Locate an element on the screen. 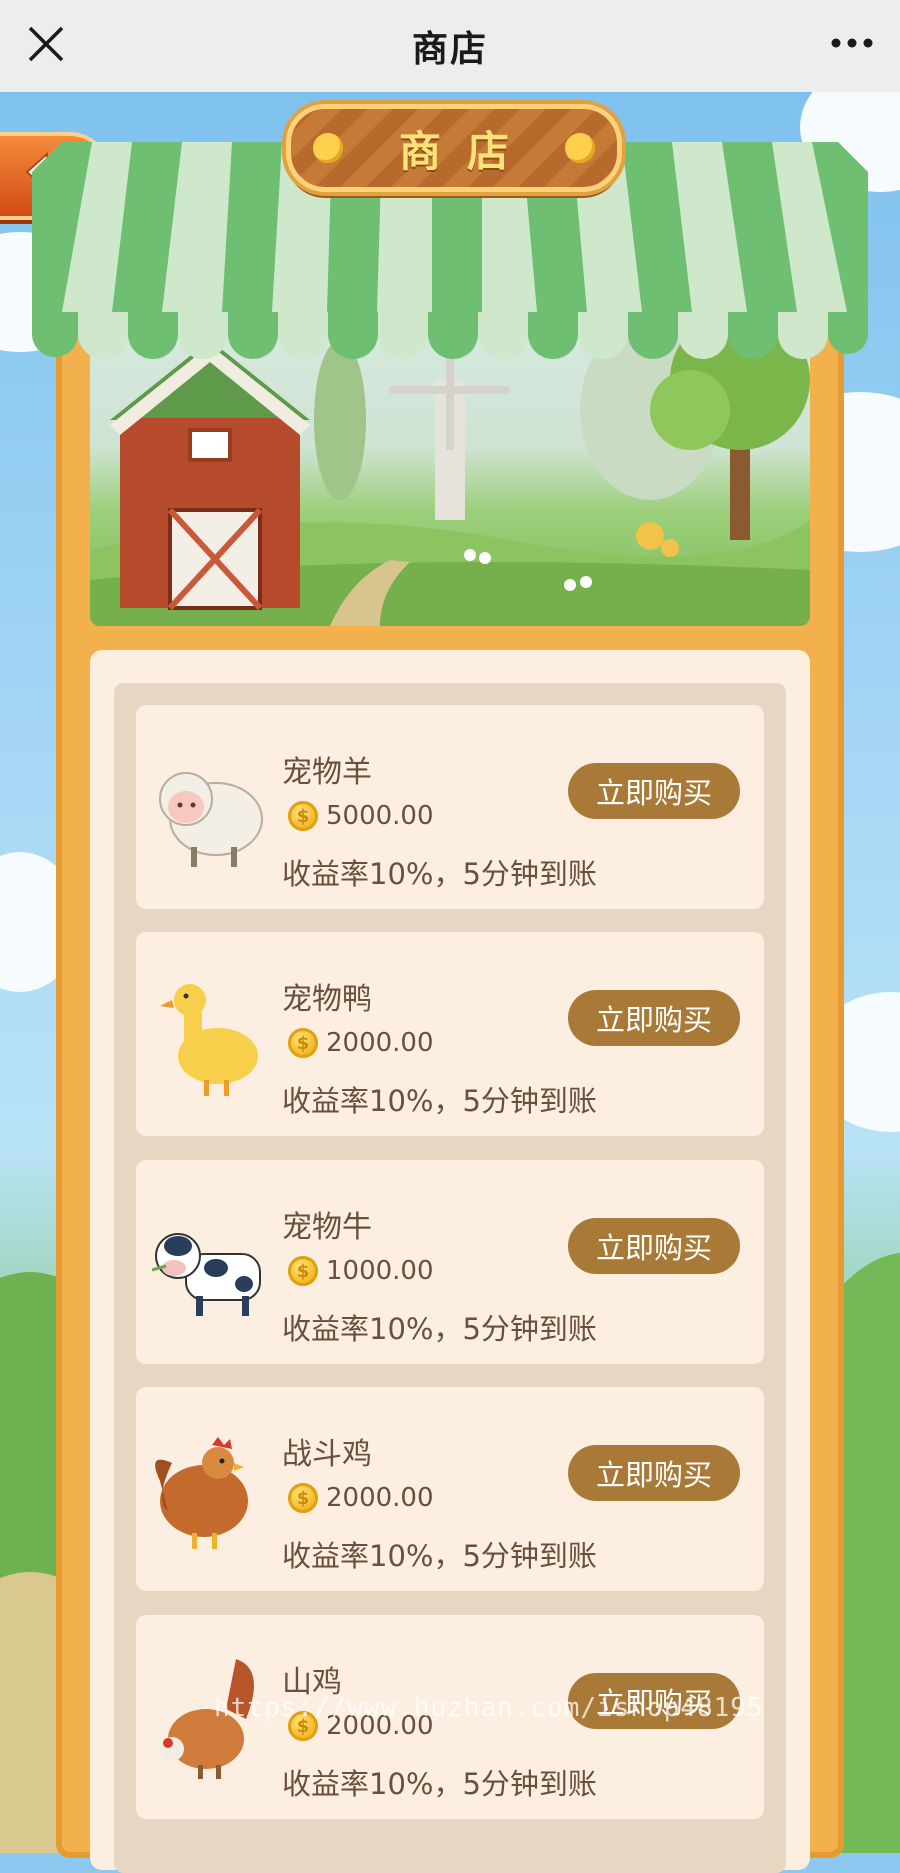 The width and height of the screenshot is (900, 1873). shop-sign: 商店 is located at coordinates (454, 148).